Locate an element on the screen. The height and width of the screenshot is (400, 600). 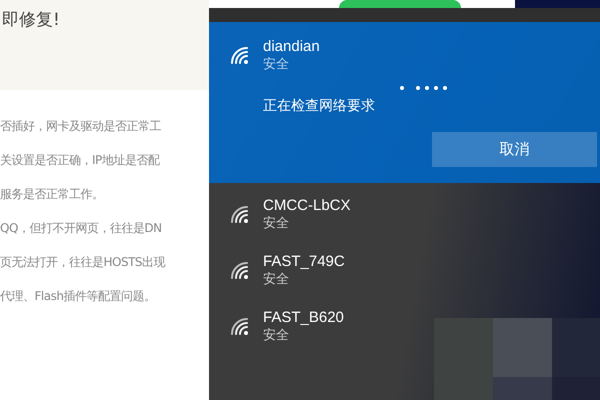
network-item: CMCC-LbCX 安全 is located at coordinates (289, 214).